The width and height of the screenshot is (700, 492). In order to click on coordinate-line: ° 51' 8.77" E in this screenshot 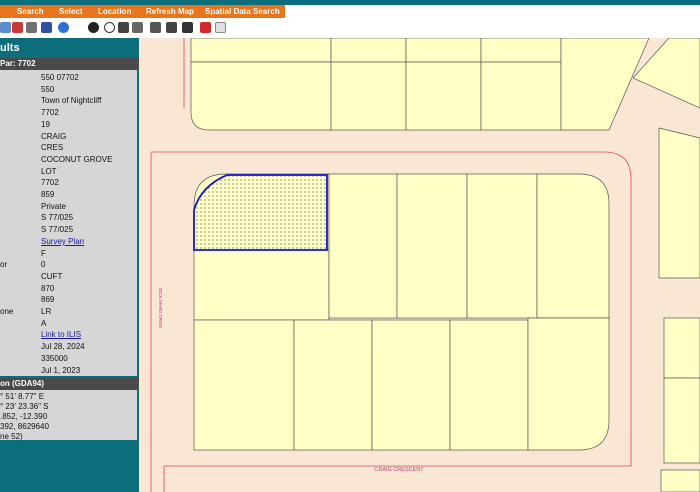, I will do `click(22, 396)`.